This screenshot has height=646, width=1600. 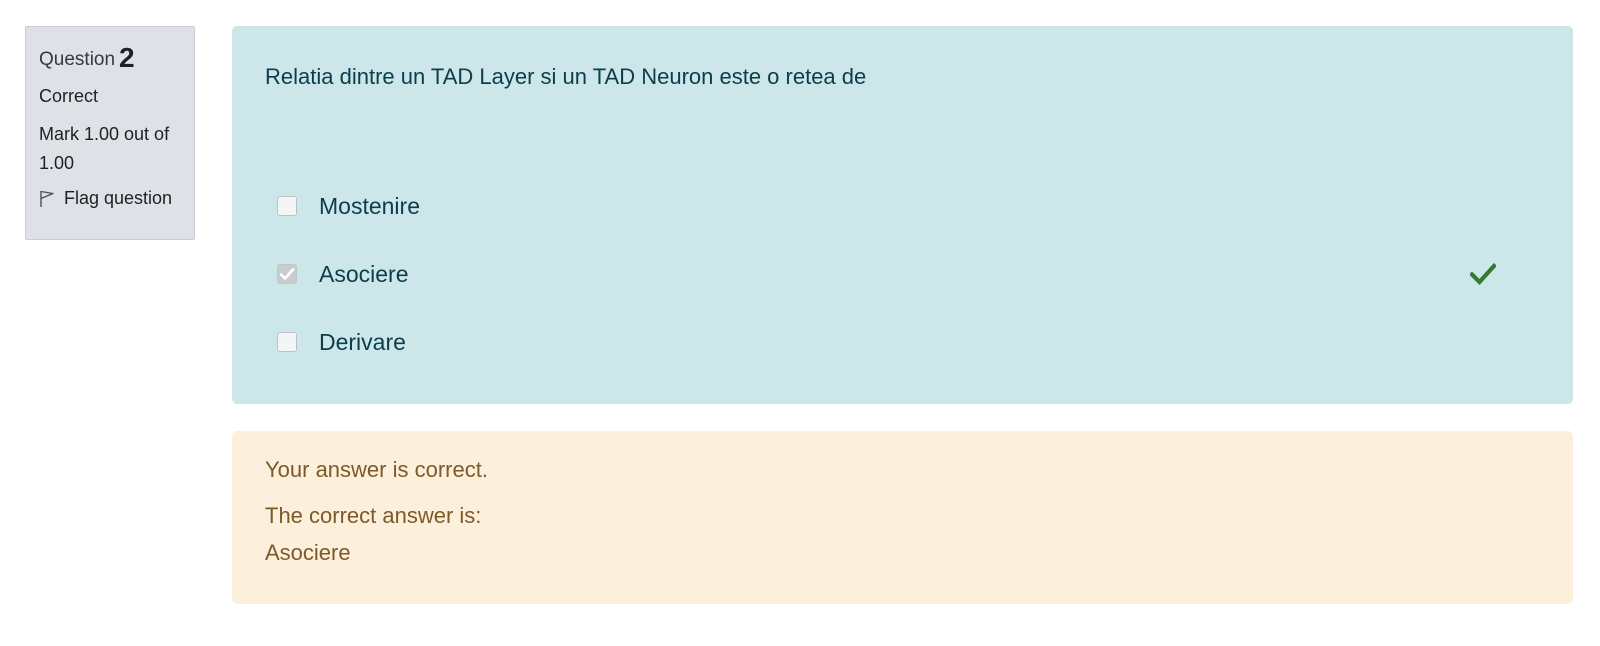 I want to click on answer-label: Mostenire, so click(x=369, y=205).